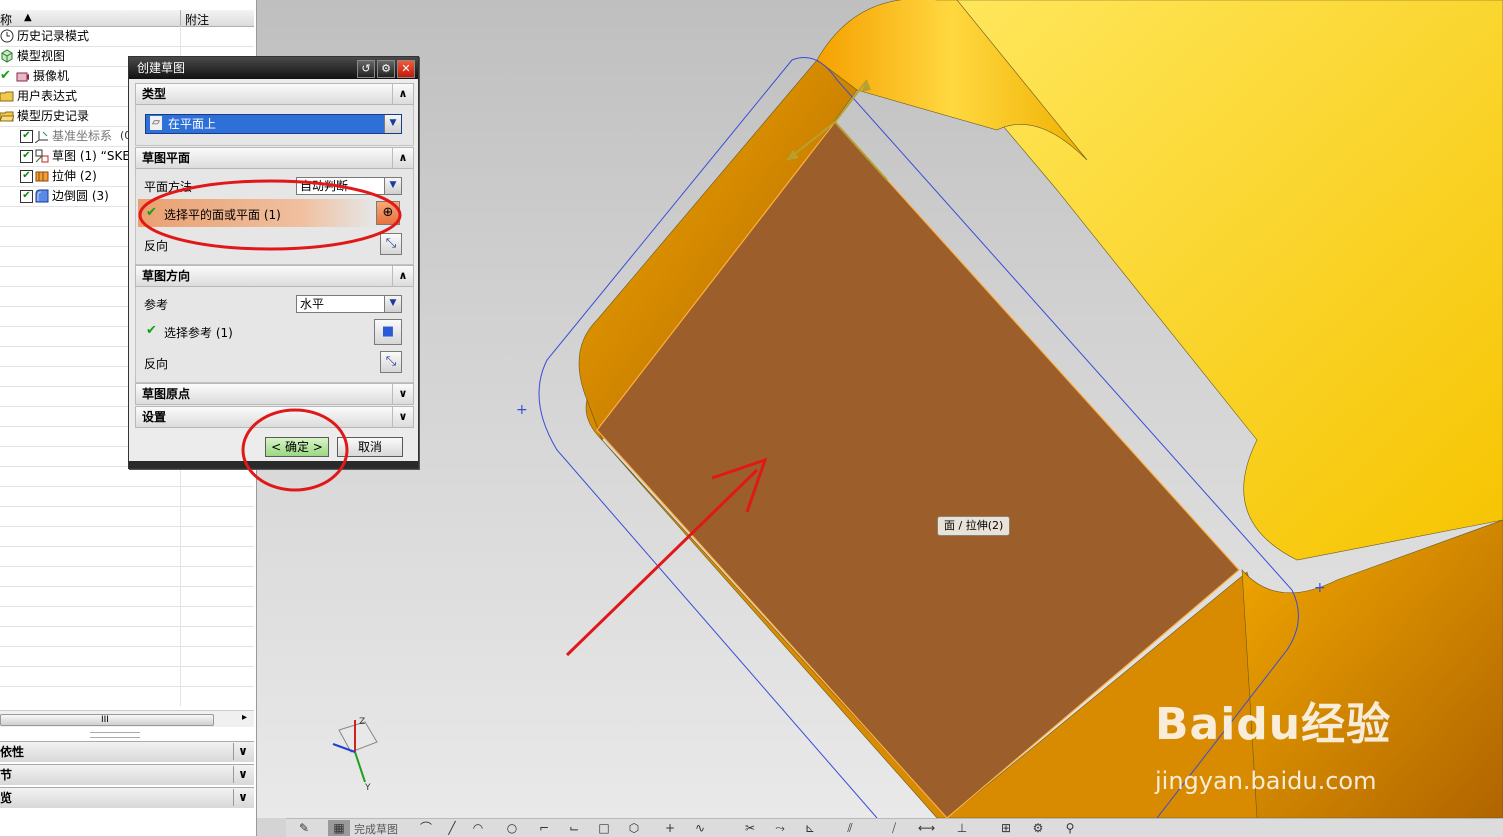  I want to click on view-triad: Z Y, so click(355, 755).